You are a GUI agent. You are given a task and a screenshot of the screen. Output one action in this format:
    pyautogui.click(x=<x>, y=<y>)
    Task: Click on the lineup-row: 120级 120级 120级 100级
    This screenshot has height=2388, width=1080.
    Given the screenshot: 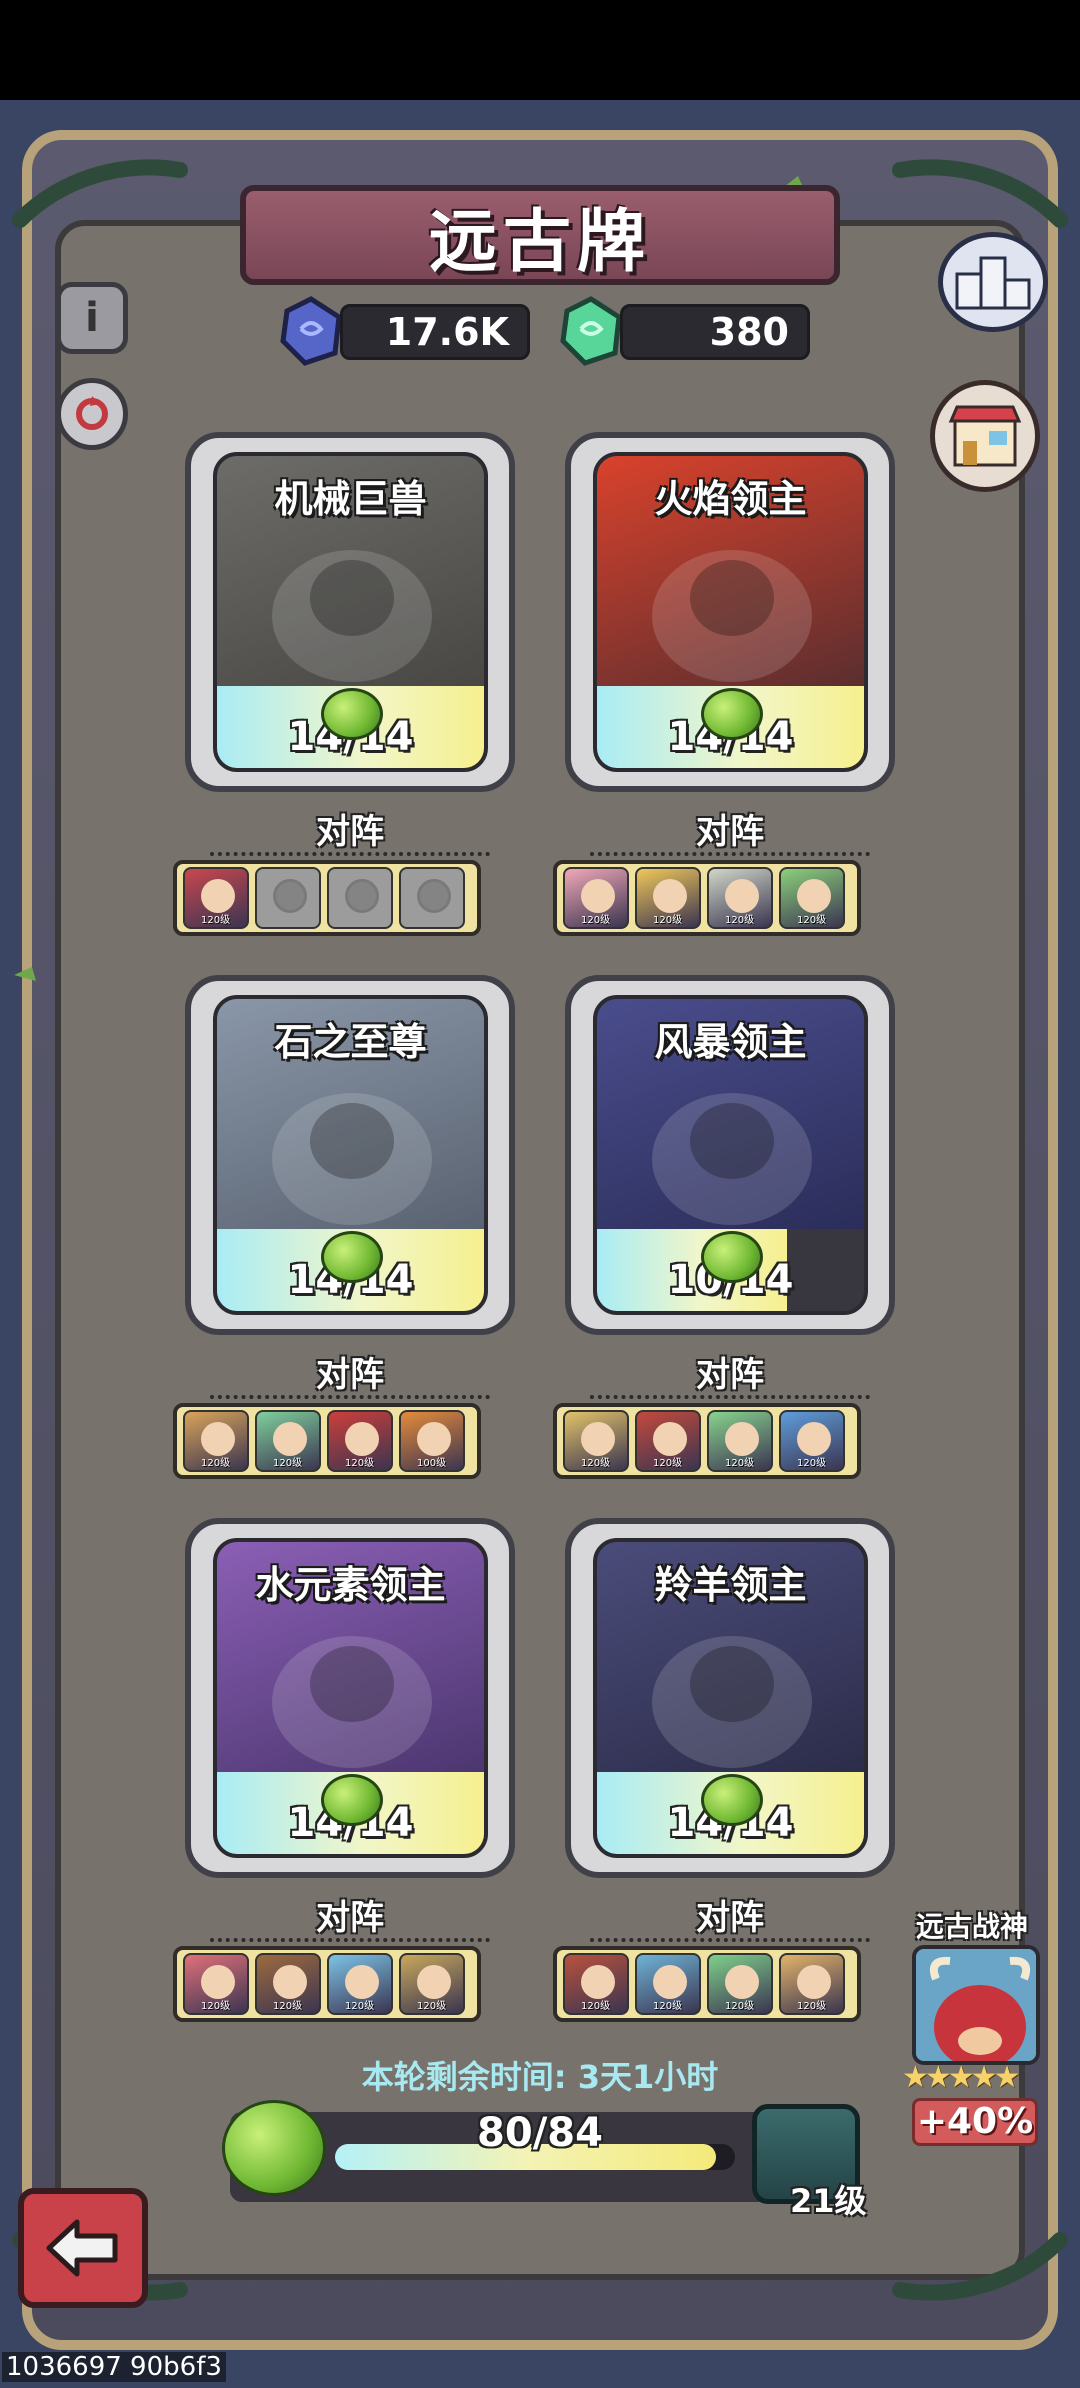 What is the action you would take?
    pyautogui.click(x=327, y=1441)
    